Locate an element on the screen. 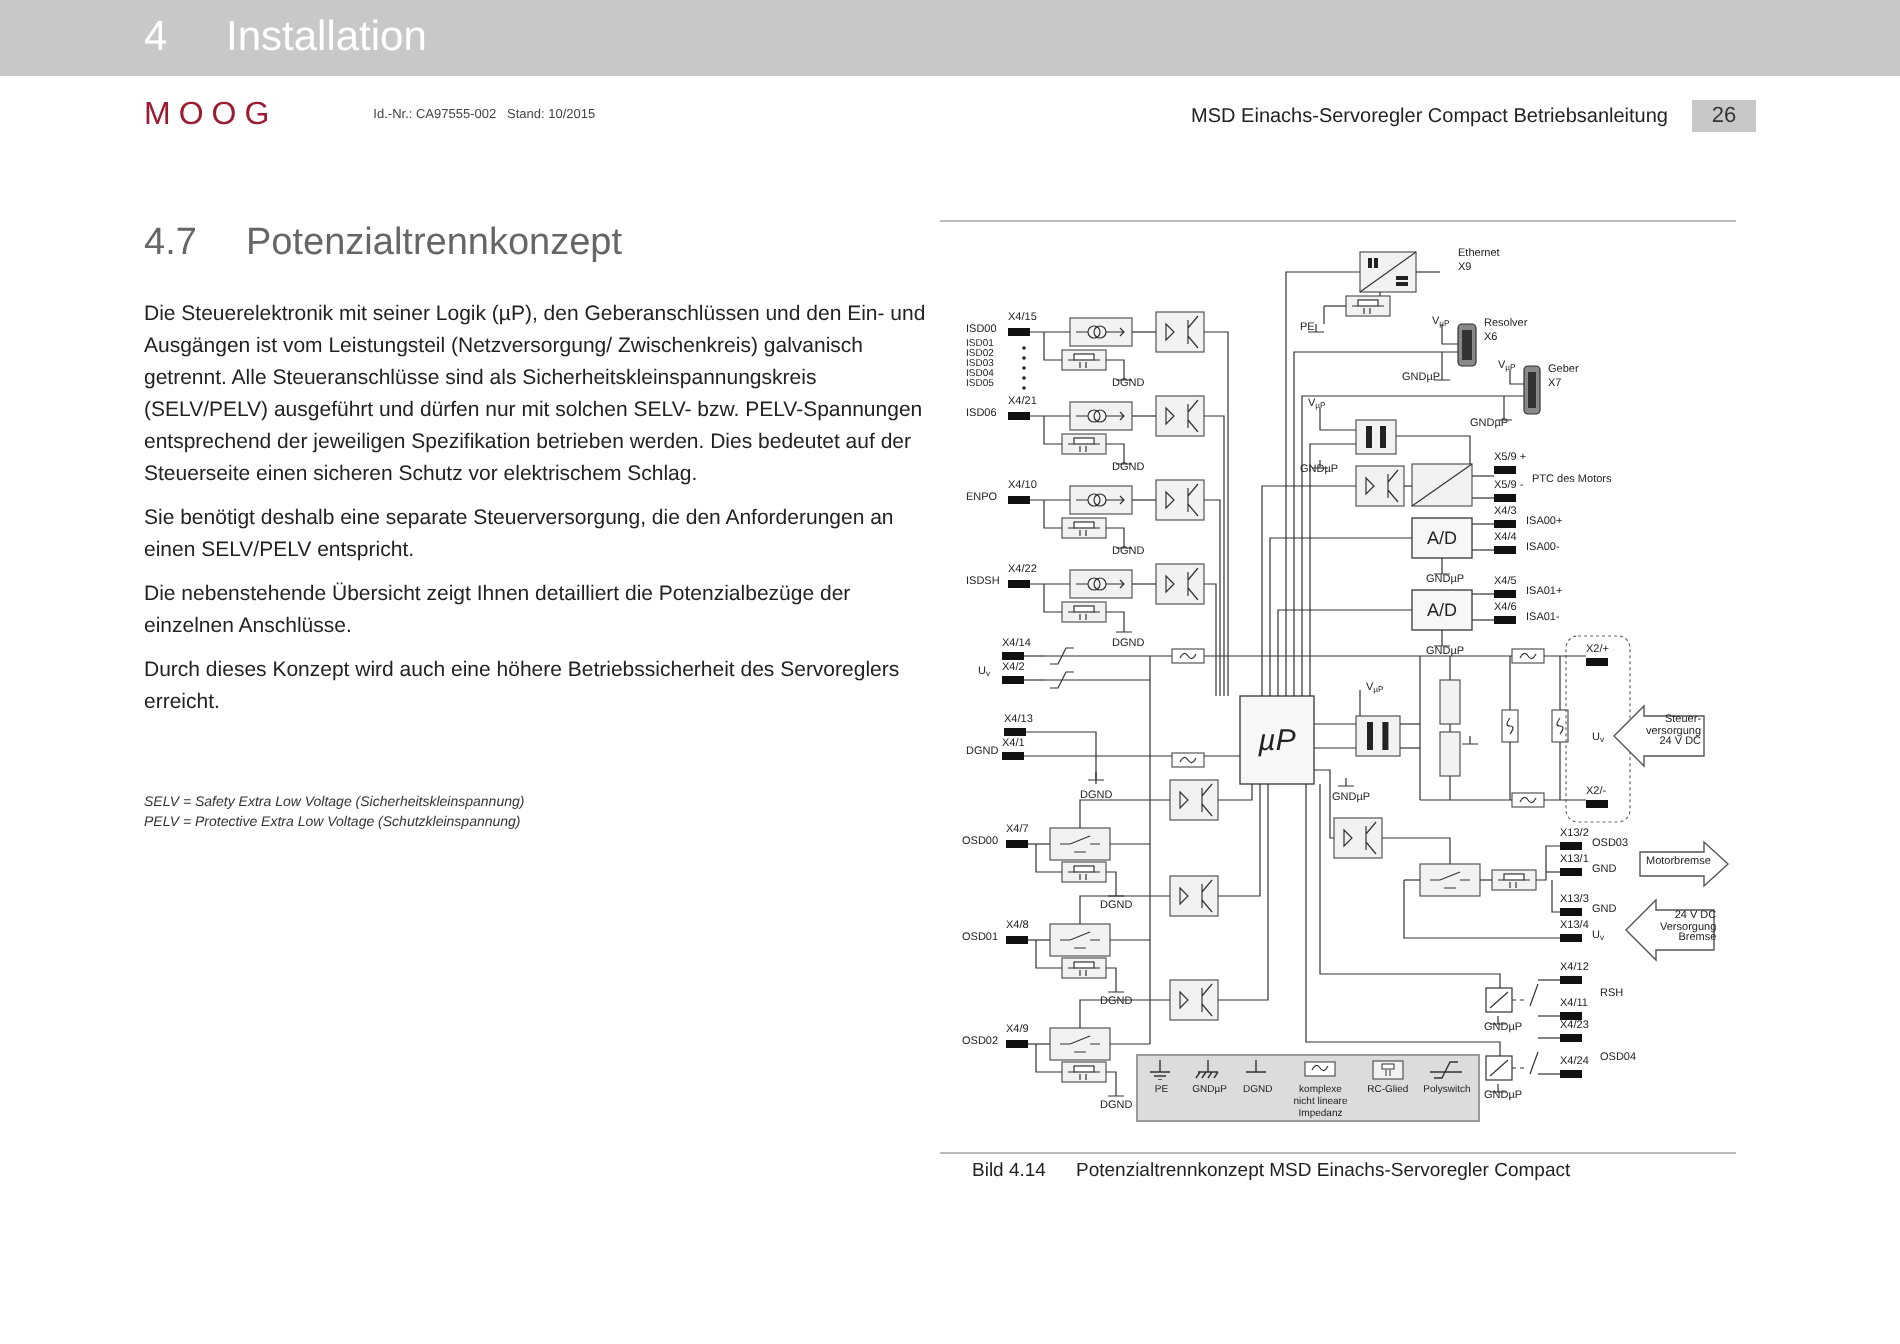 This screenshot has width=1900, height=1344. section-number: 4.7 is located at coordinates (171, 244).